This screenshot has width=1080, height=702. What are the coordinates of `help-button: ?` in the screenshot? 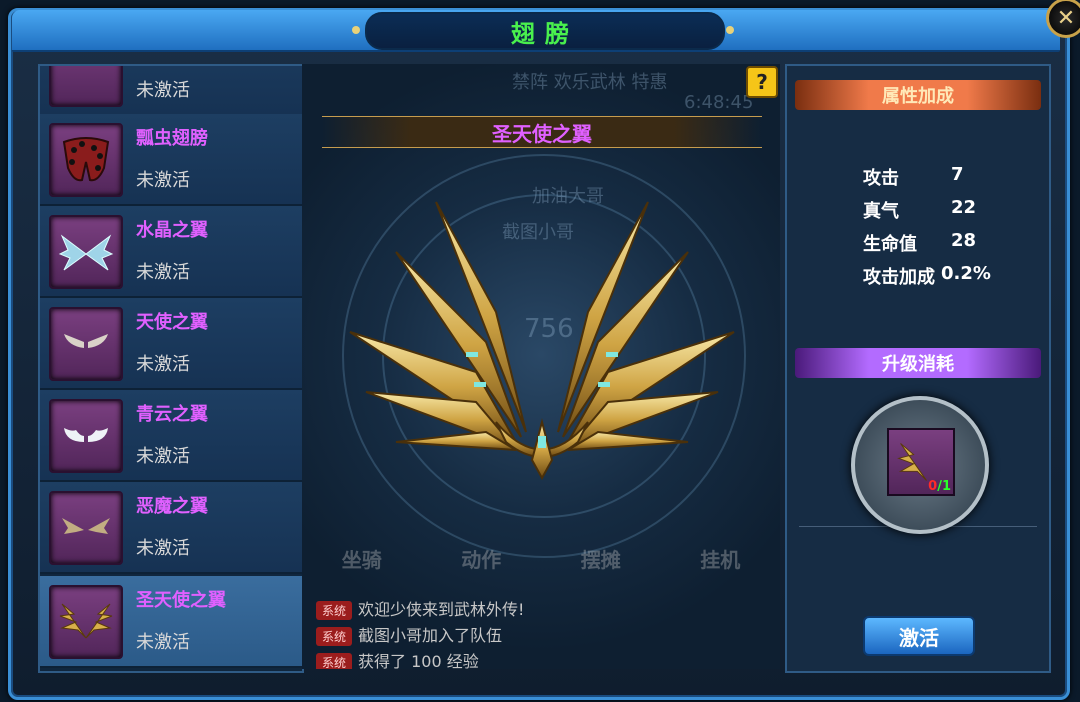 It's located at (762, 82).